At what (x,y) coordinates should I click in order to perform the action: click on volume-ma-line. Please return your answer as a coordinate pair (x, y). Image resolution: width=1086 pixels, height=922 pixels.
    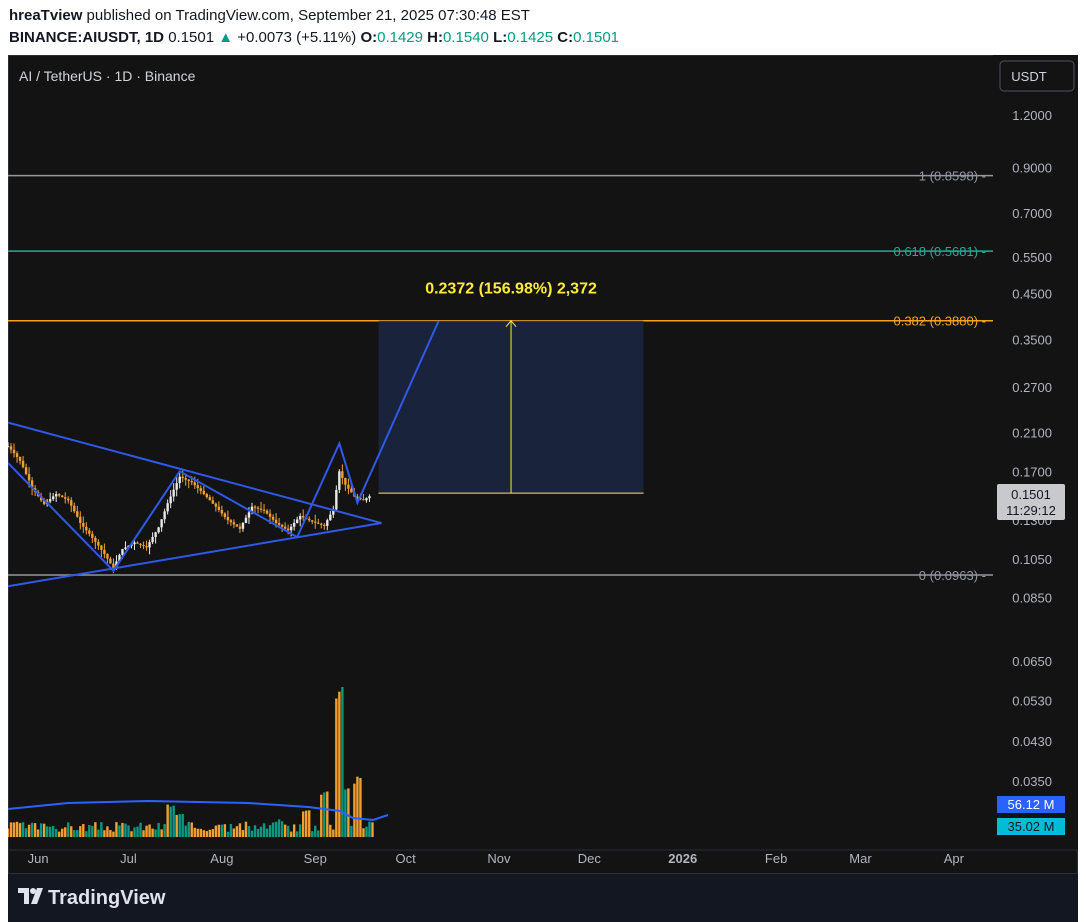
    Looking at the image, I should click on (198, 810).